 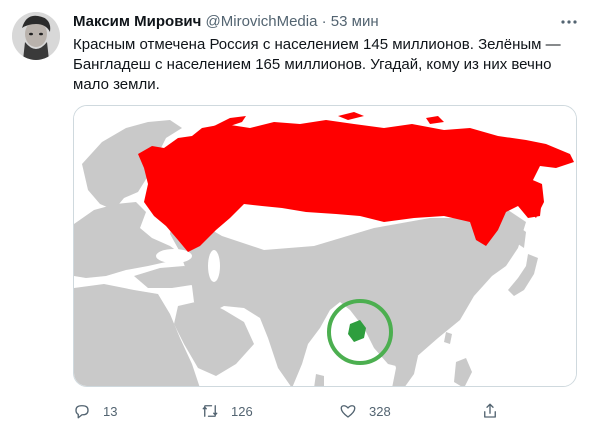 I want to click on reply-icon, so click(x=82, y=412).